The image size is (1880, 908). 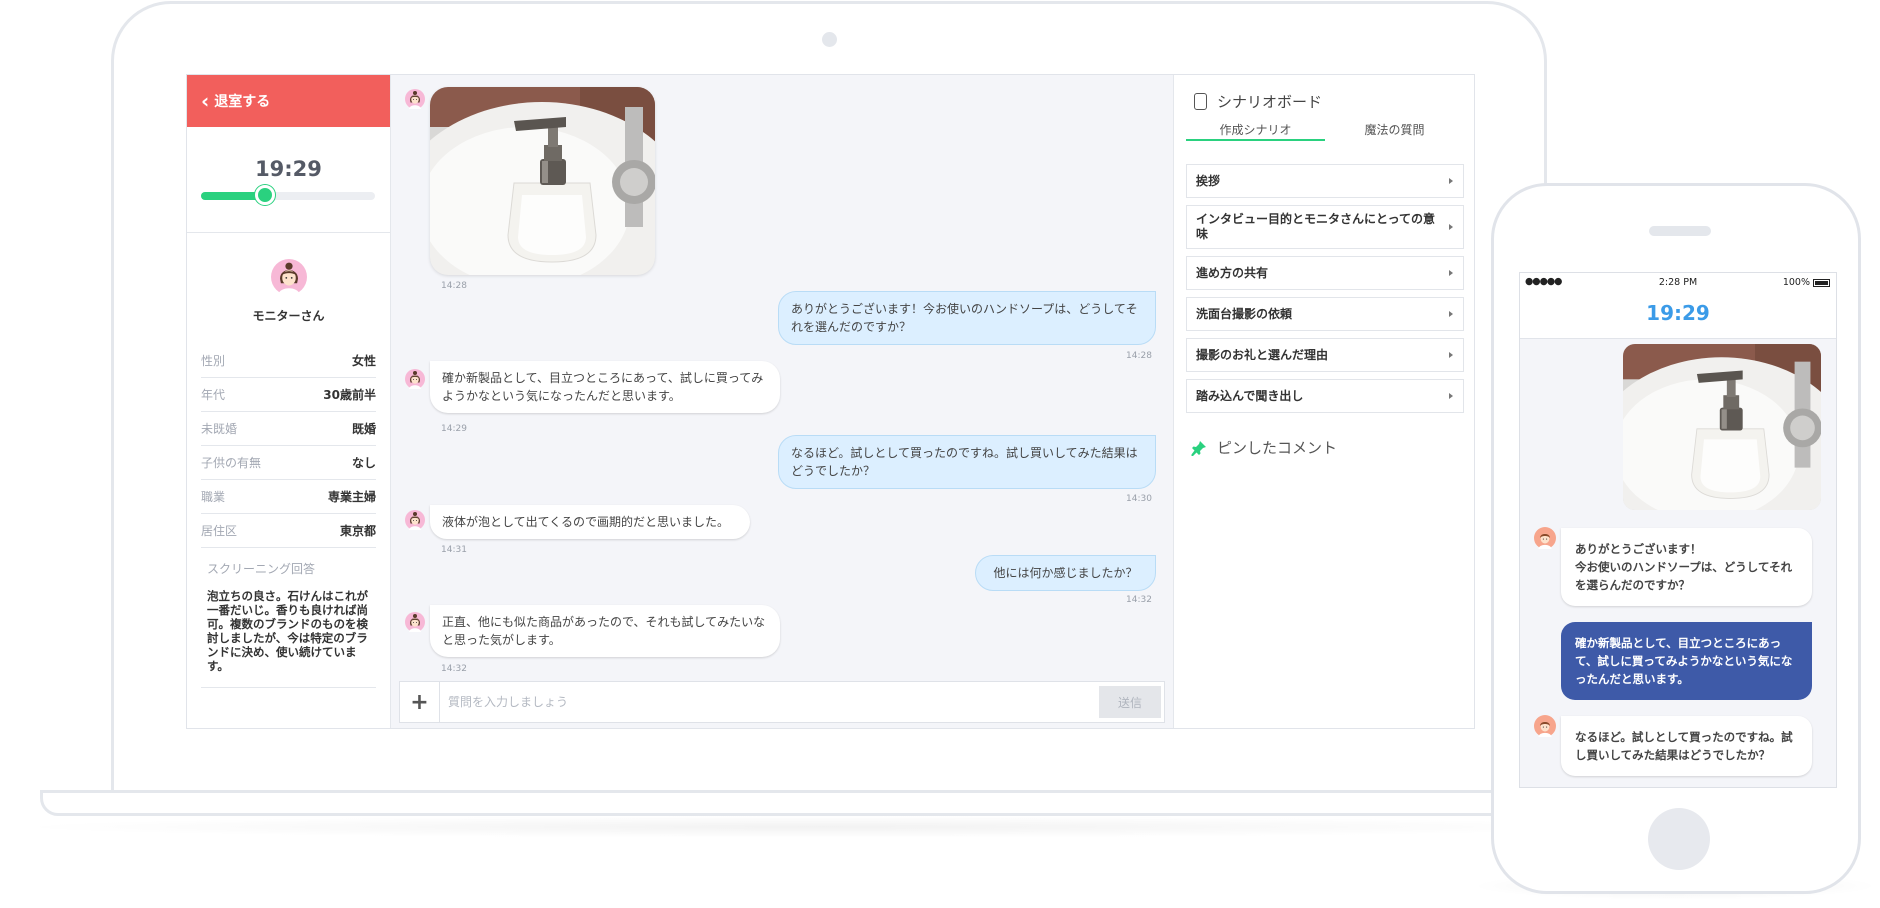 What do you see at coordinates (261, 569) in the screenshot?
I see `screening-label: スクリーニング回答` at bounding box center [261, 569].